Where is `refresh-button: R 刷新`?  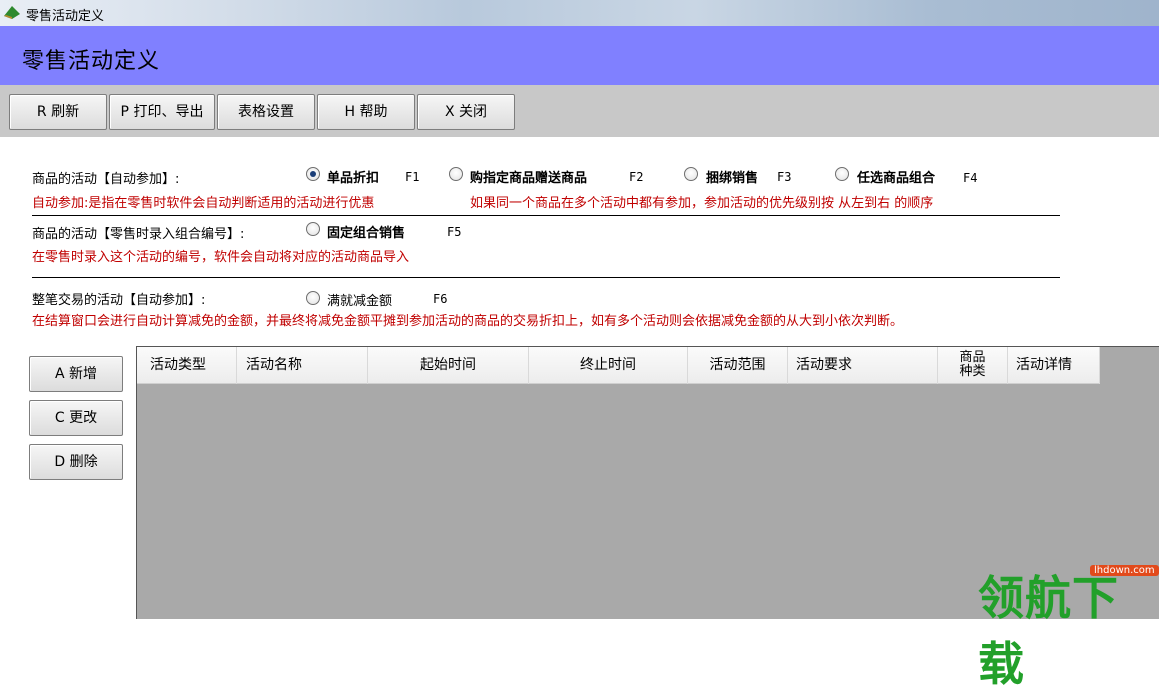 refresh-button: R 刷新 is located at coordinates (58, 112).